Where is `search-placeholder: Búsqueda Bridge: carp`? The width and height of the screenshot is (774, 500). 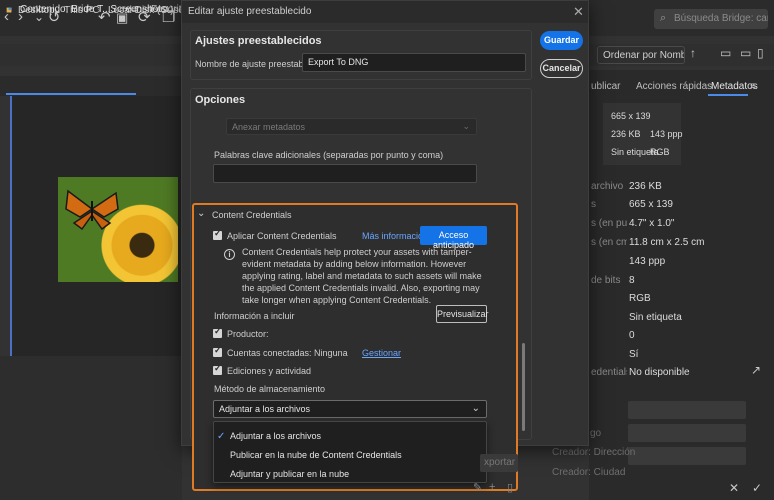 search-placeholder: Búsqueda Bridge: carp is located at coordinates (721, 18).